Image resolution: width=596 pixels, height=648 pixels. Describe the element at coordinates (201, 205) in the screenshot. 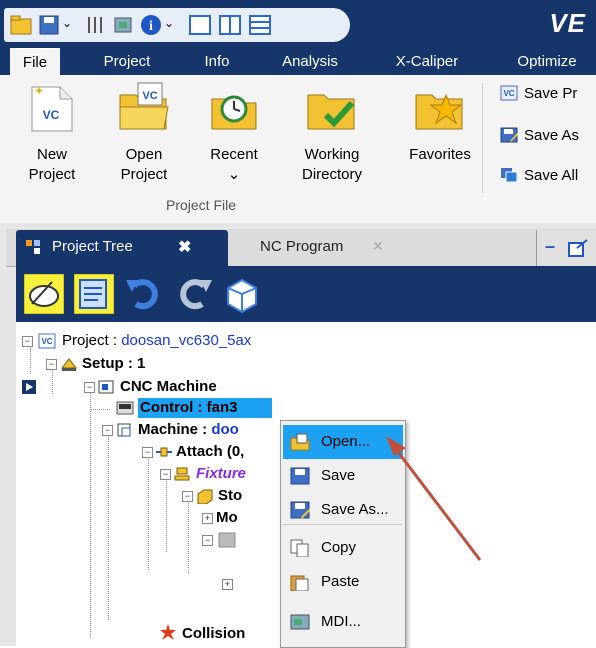

I see `ribbon-group-label: Project File` at that location.